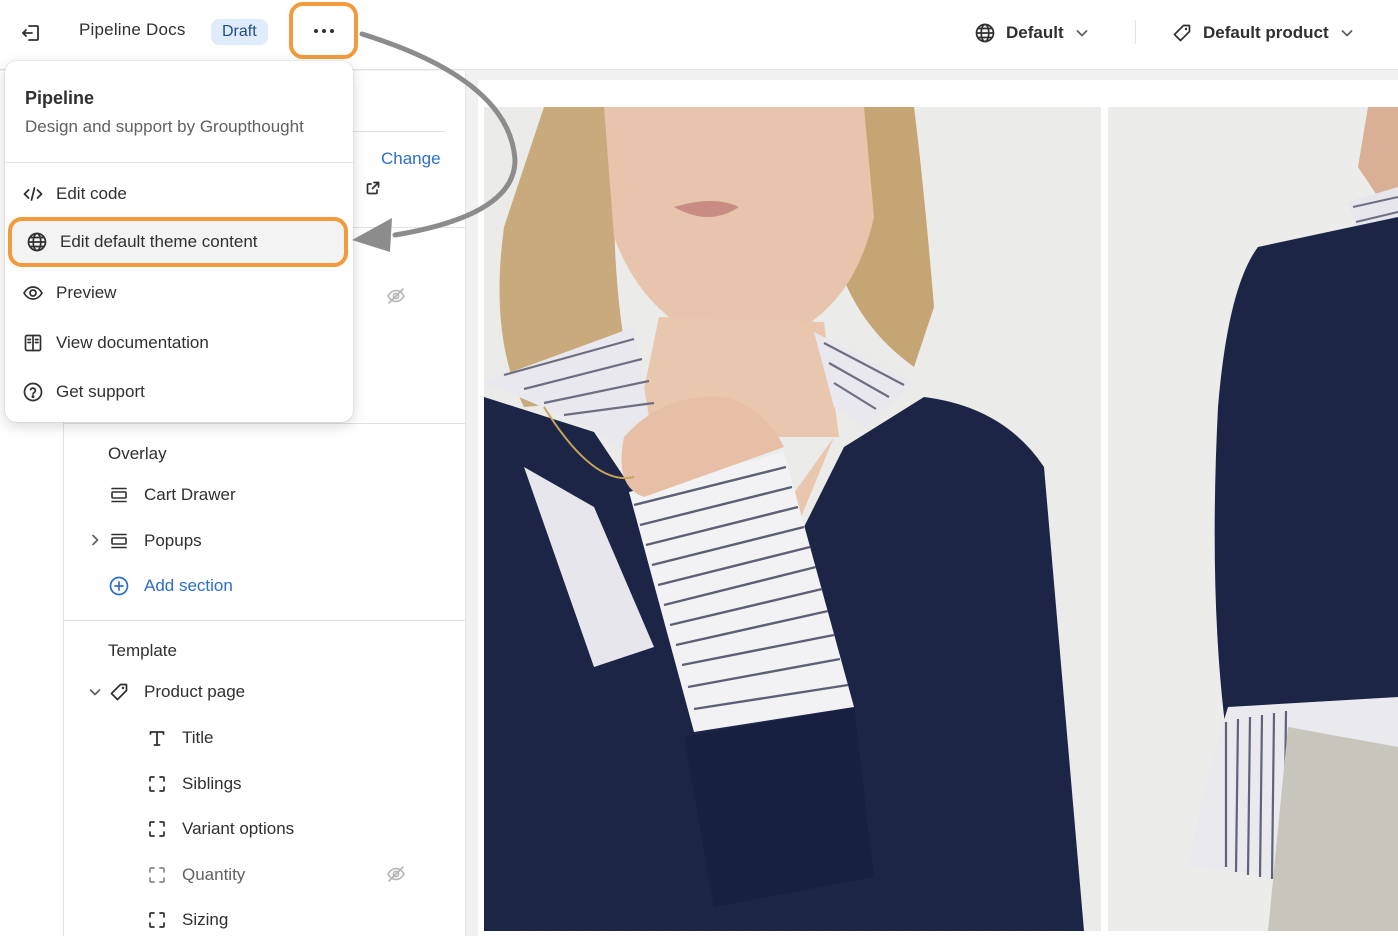 This screenshot has width=1398, height=936. What do you see at coordinates (188, 585) in the screenshot?
I see `add-section-label: Add section` at bounding box center [188, 585].